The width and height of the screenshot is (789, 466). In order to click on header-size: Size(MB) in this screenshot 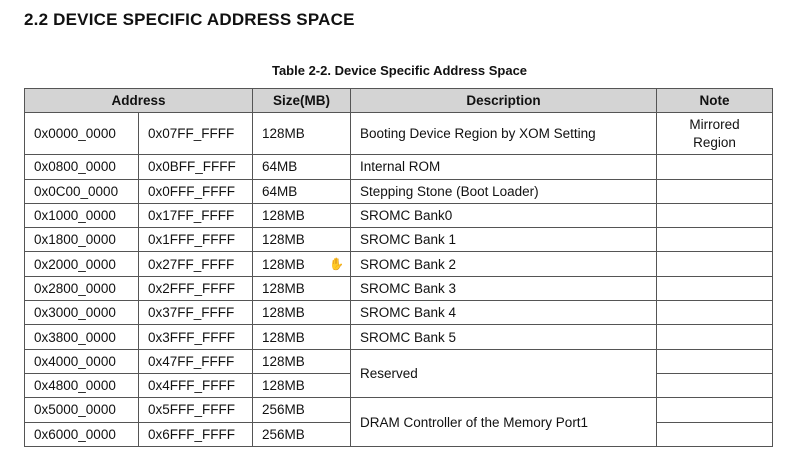, I will do `click(301, 100)`.